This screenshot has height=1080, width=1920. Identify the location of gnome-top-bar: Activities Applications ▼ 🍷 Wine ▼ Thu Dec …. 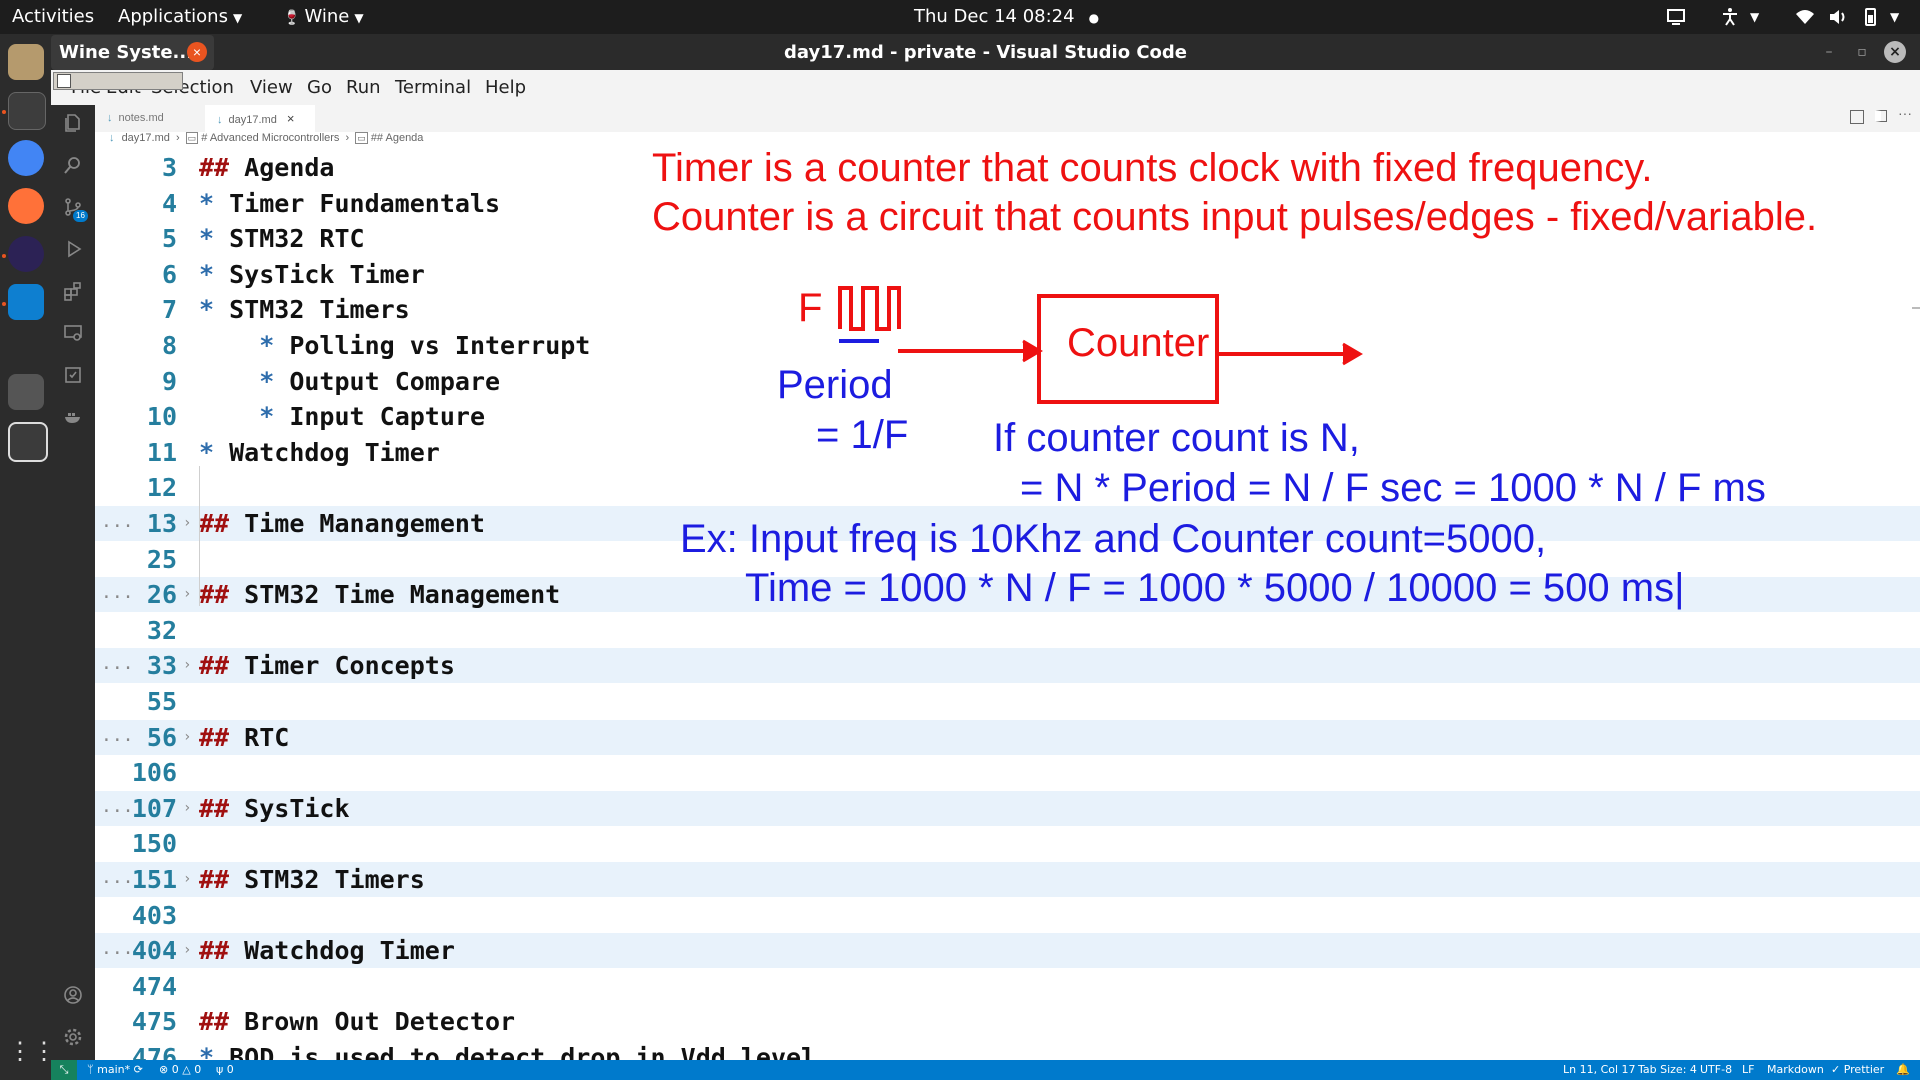
(960, 17).